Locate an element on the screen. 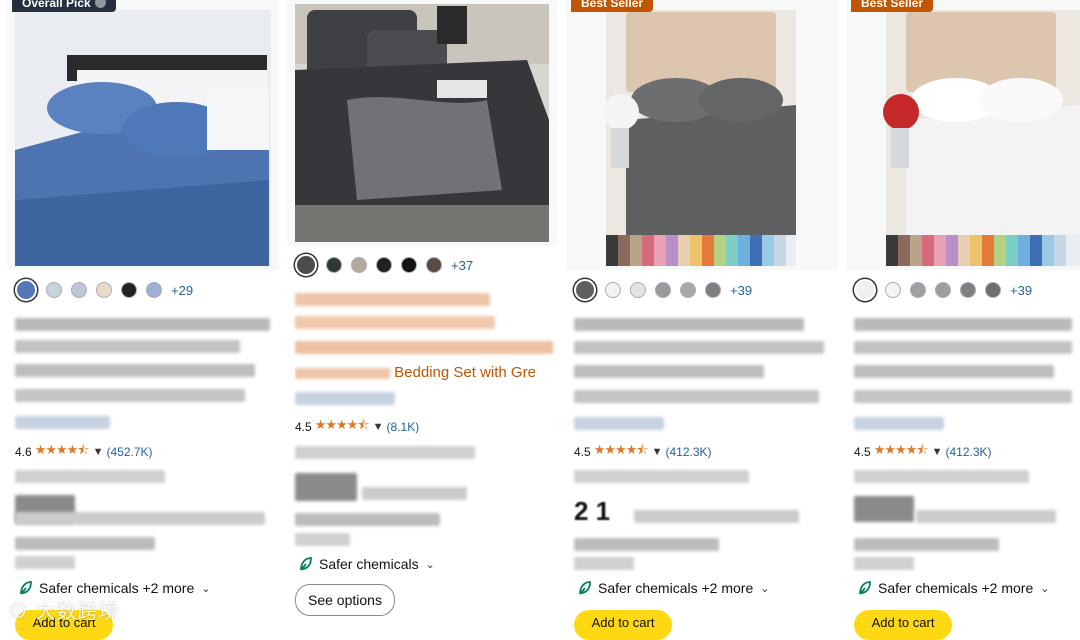 The width and height of the screenshot is (1080, 640). review-count-link: (8.1K) is located at coordinates (403, 427).